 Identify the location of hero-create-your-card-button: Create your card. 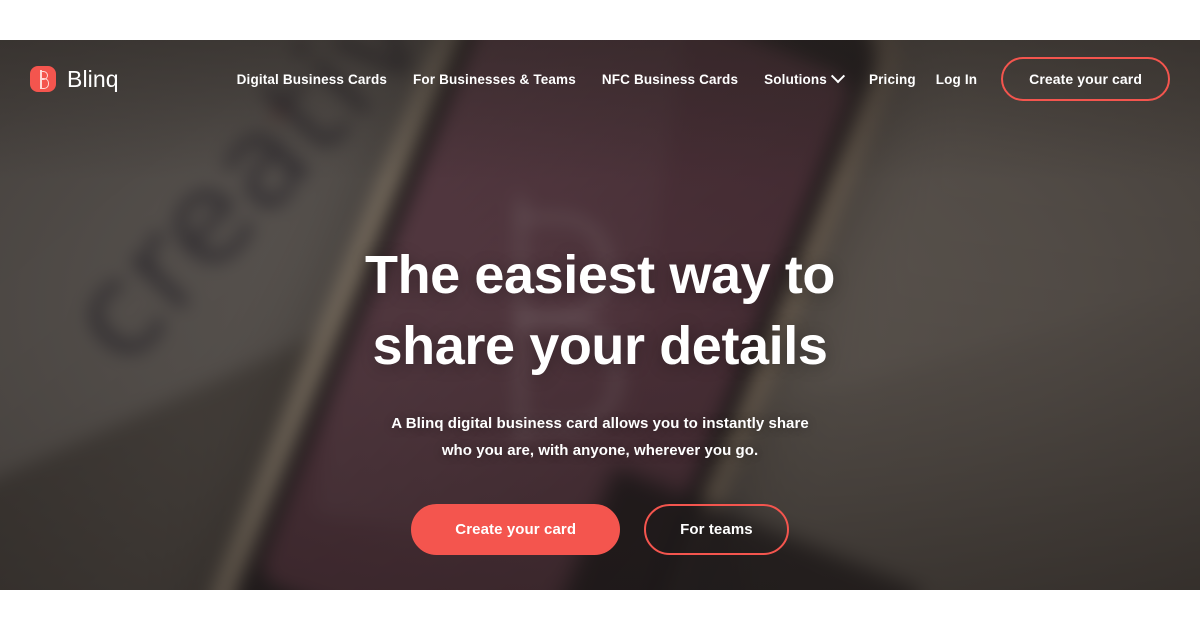
(516, 529).